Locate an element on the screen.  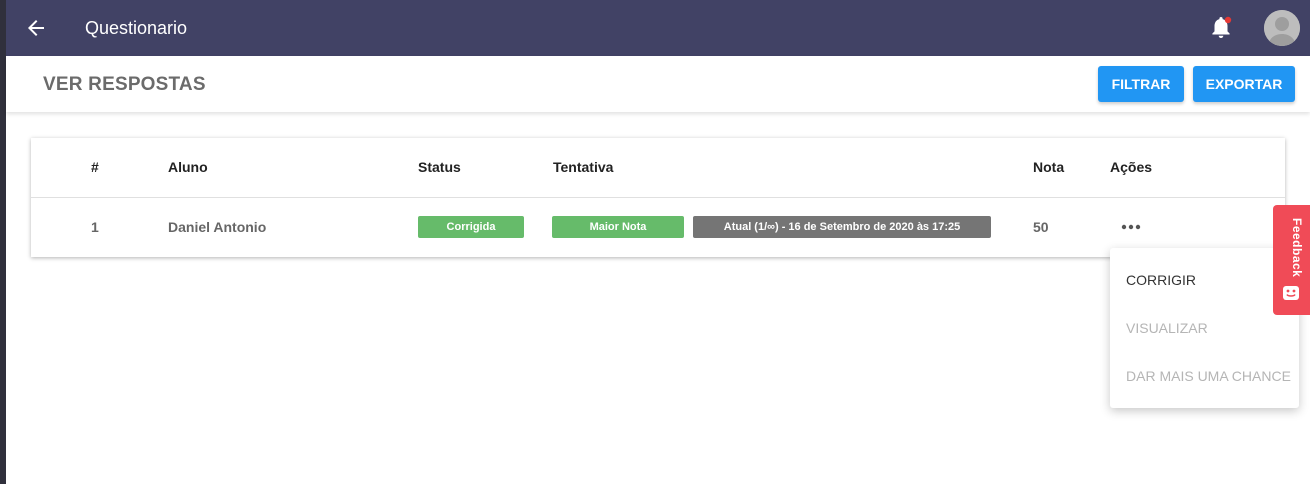
row-grade: 50 is located at coordinates (1041, 227).